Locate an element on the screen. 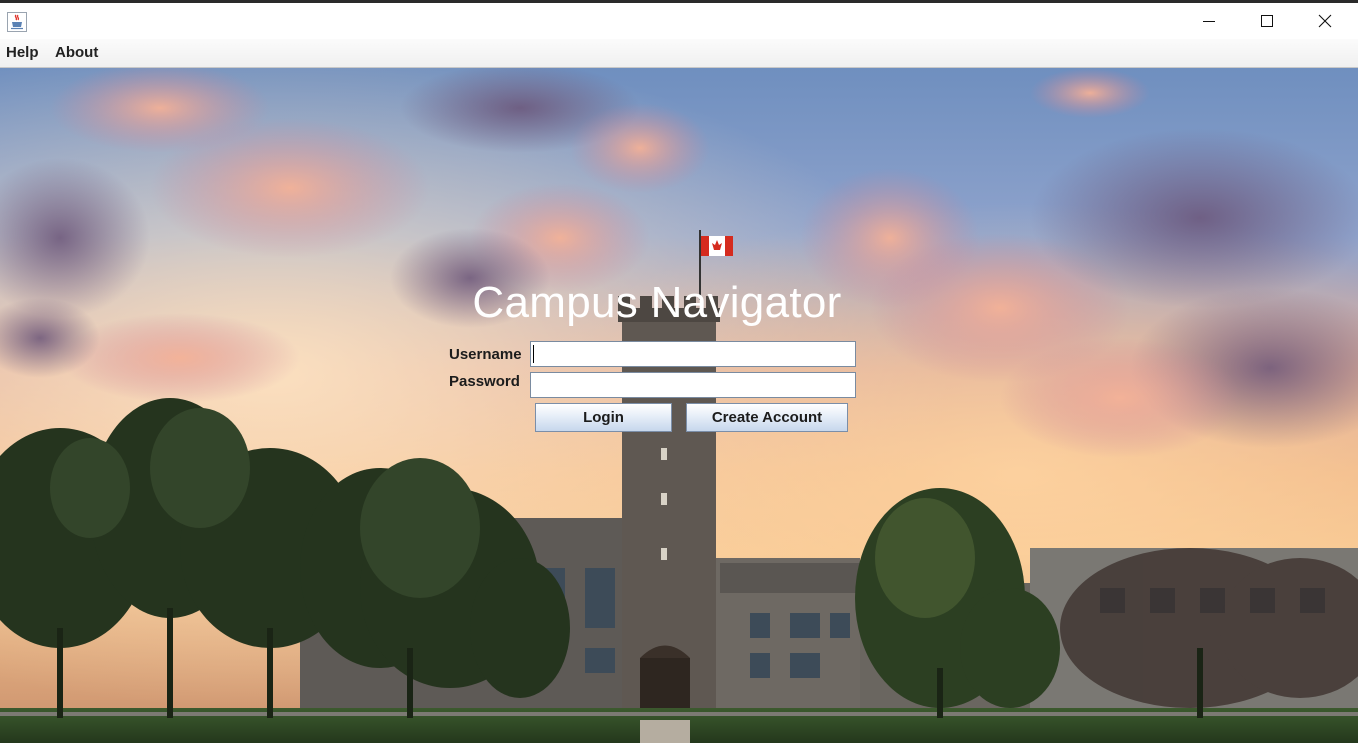 The width and height of the screenshot is (1358, 743). close-icon is located at coordinates (1325, 21).